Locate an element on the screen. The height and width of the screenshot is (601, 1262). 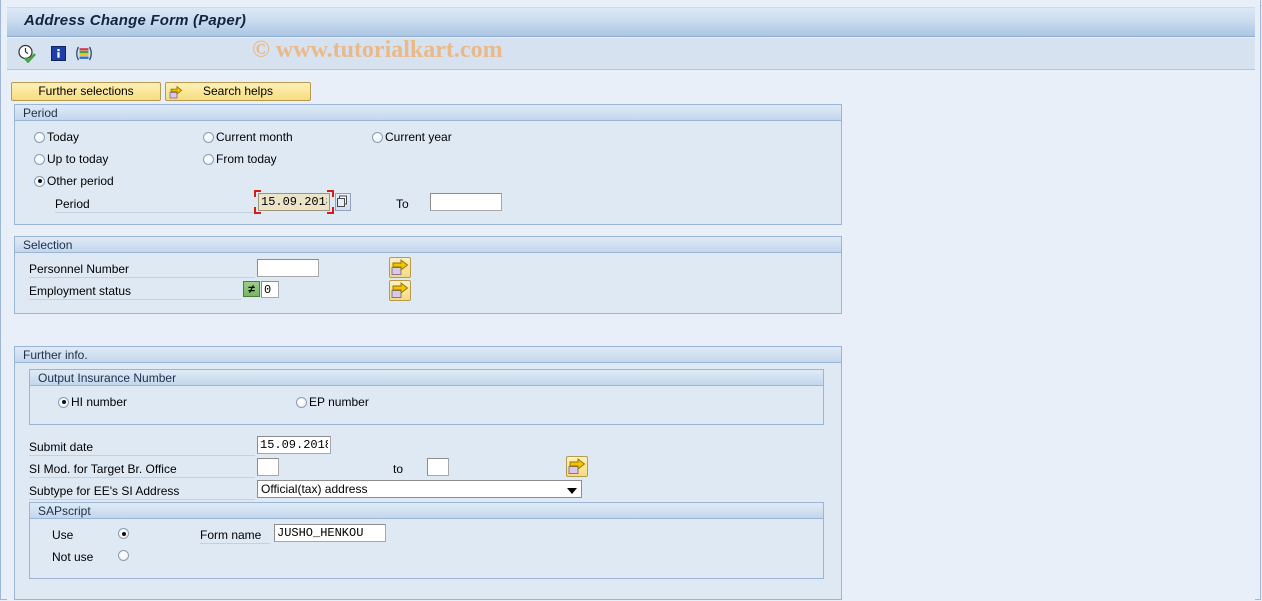
radio-from-today-label: From today is located at coordinates (246, 159).